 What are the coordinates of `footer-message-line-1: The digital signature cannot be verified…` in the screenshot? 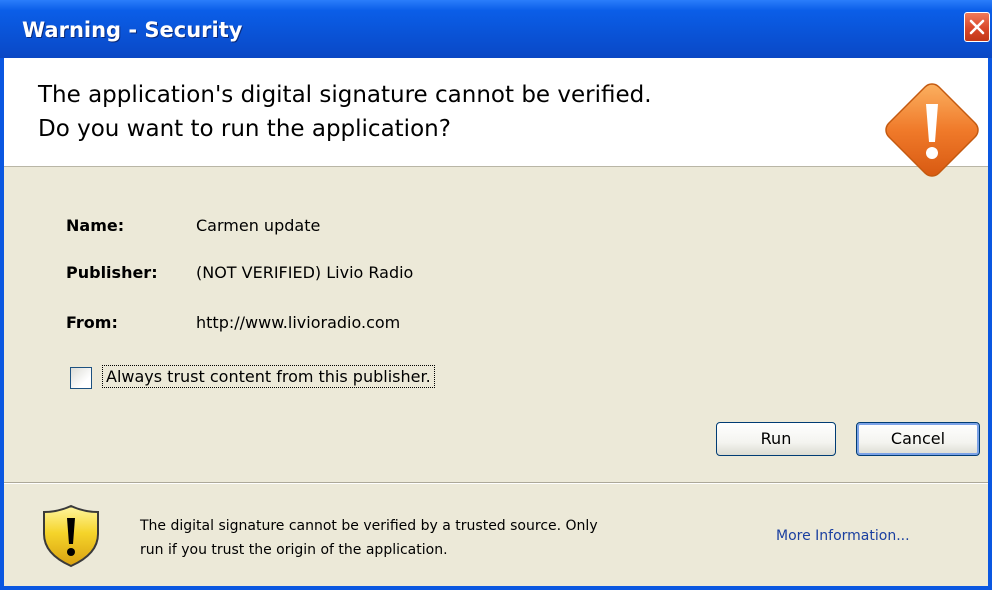 It's located at (369, 526).